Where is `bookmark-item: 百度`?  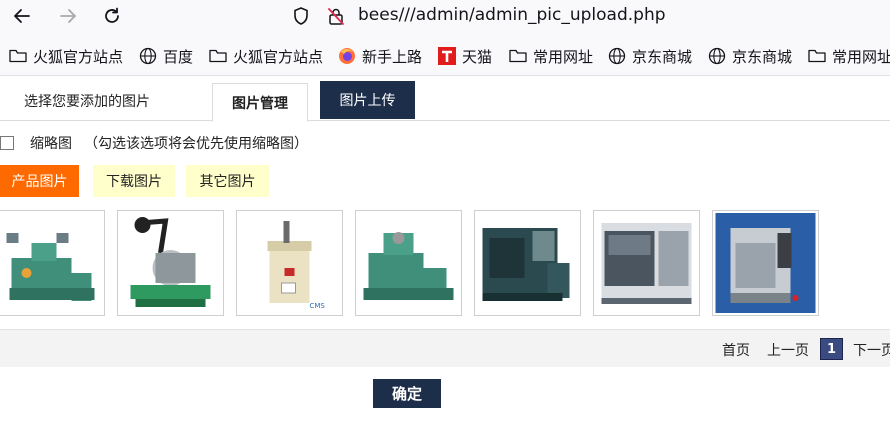 bookmark-item: 百度 is located at coordinates (165, 56).